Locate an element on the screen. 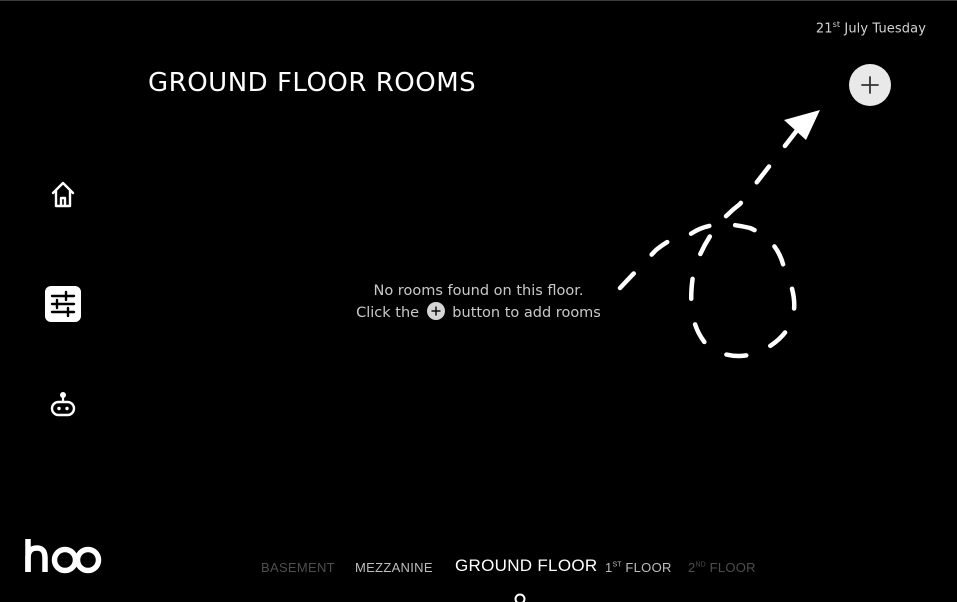  plus-icon is located at coordinates (870, 85).